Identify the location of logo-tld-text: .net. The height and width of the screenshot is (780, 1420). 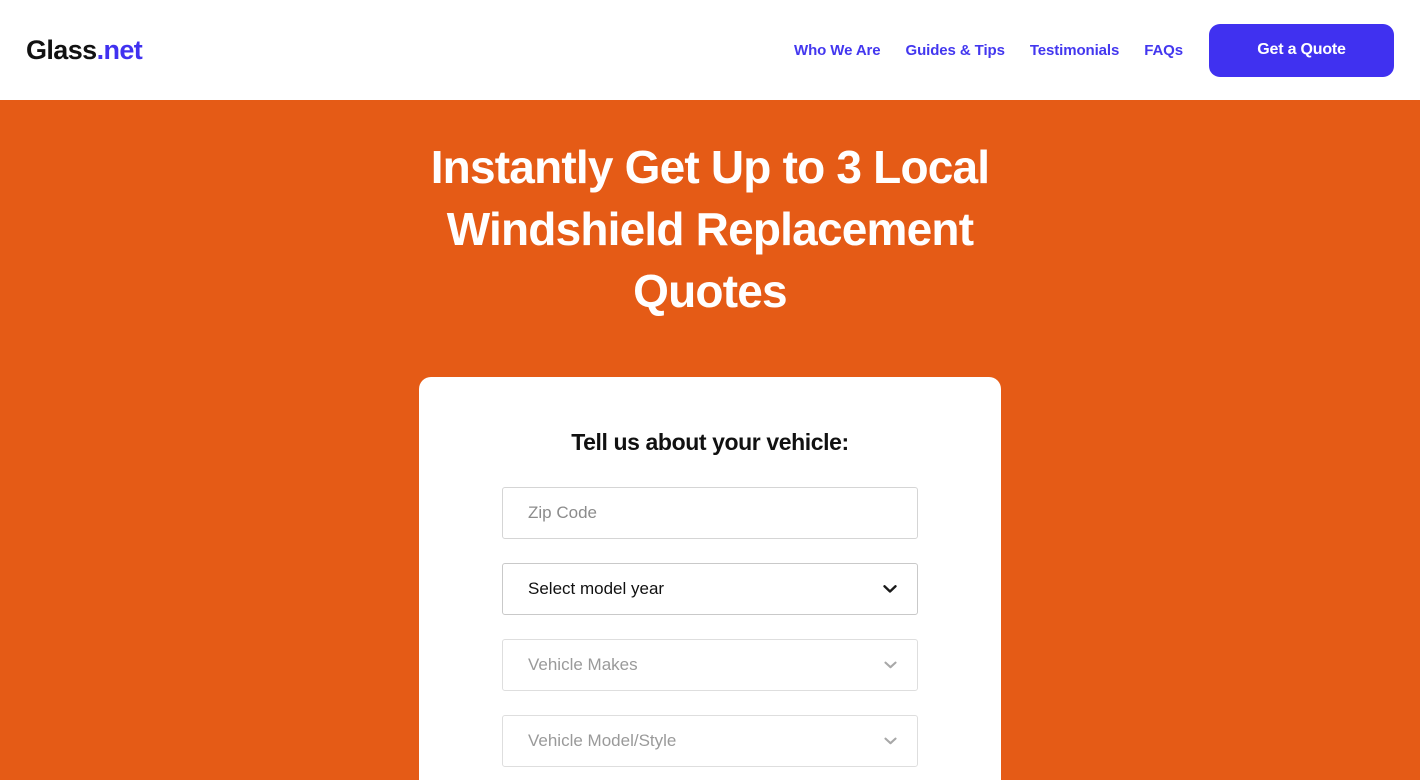
(119, 49).